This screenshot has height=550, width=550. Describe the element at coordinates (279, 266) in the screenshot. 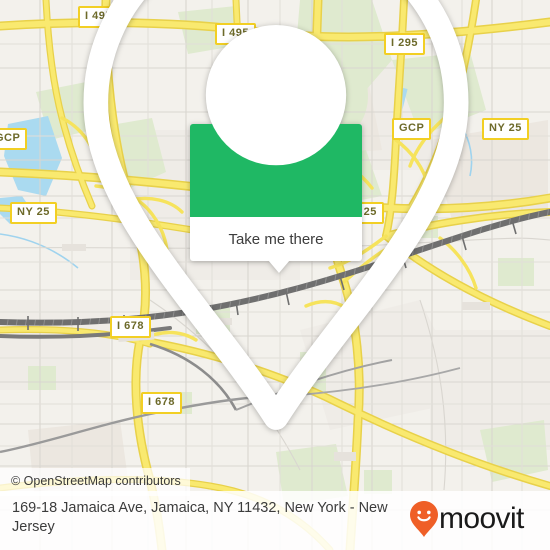

I see `callout-pointer-tail` at that location.